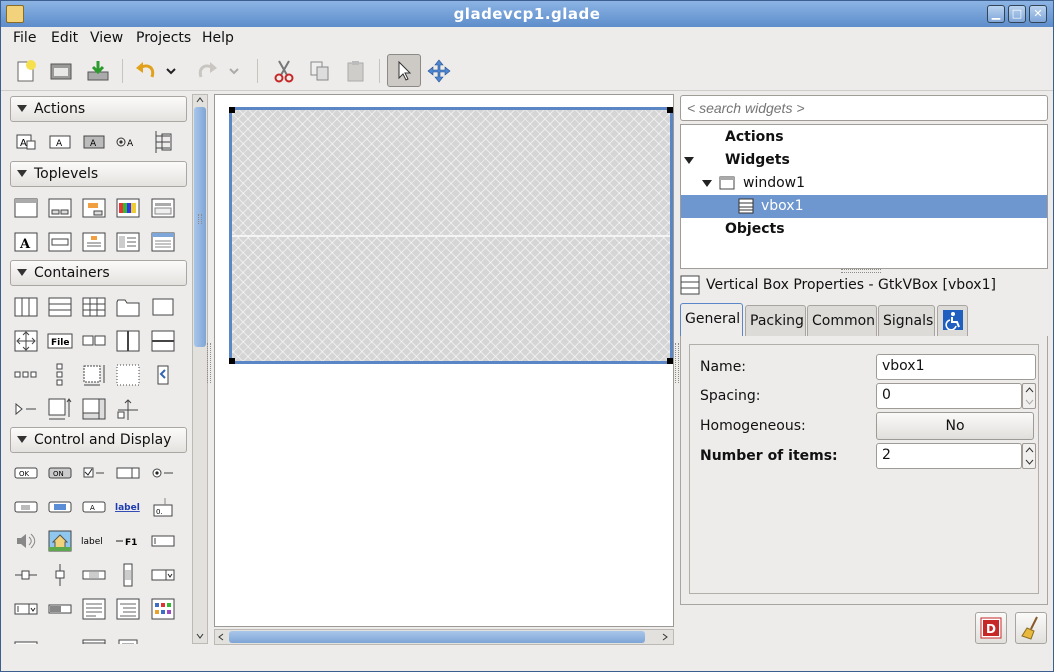  What do you see at coordinates (1017, 14) in the screenshot?
I see `maximize-button: □` at bounding box center [1017, 14].